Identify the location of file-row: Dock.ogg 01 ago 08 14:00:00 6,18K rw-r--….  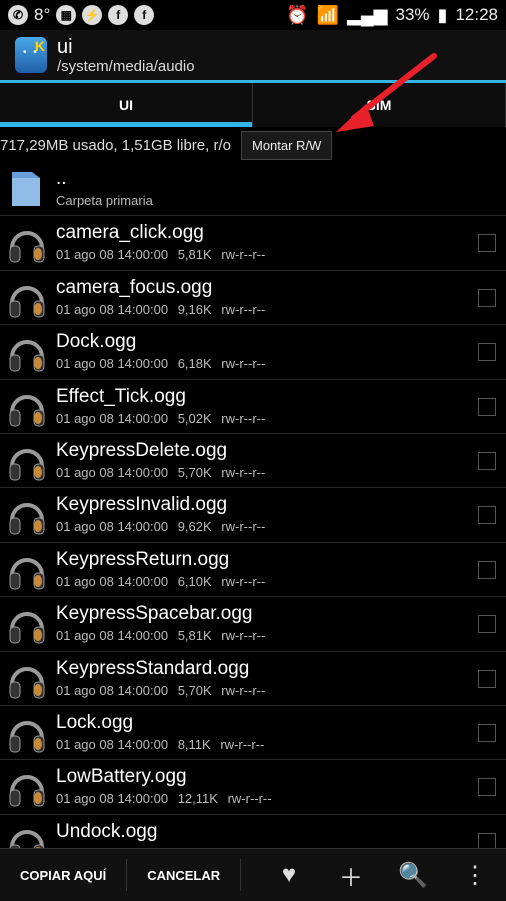
(253, 352).